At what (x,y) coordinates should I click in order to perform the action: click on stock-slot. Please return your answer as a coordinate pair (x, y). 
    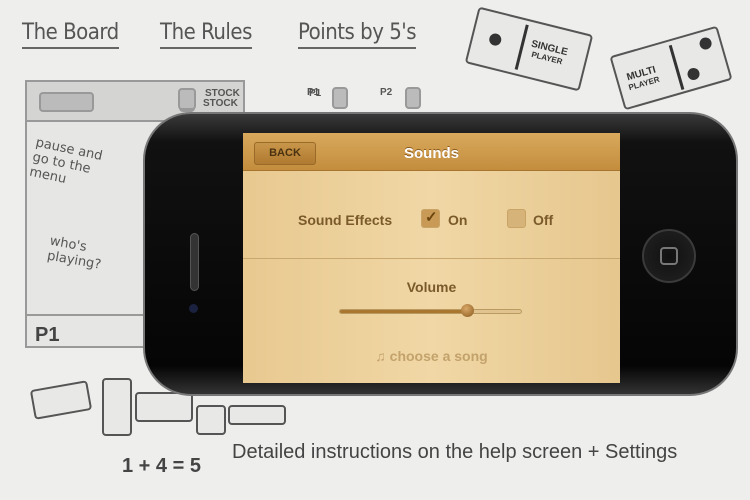
    Looking at the image, I should click on (187, 99).